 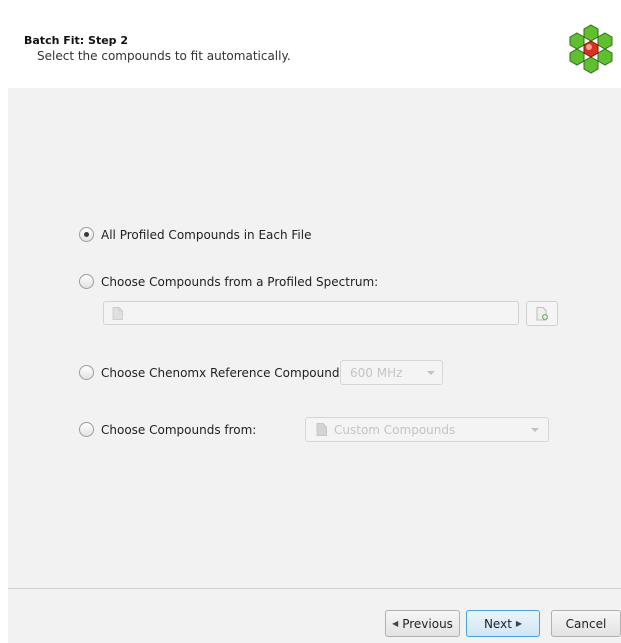 I want to click on reference-label: Choose Chenomx Reference Compounds:, so click(x=225, y=373).